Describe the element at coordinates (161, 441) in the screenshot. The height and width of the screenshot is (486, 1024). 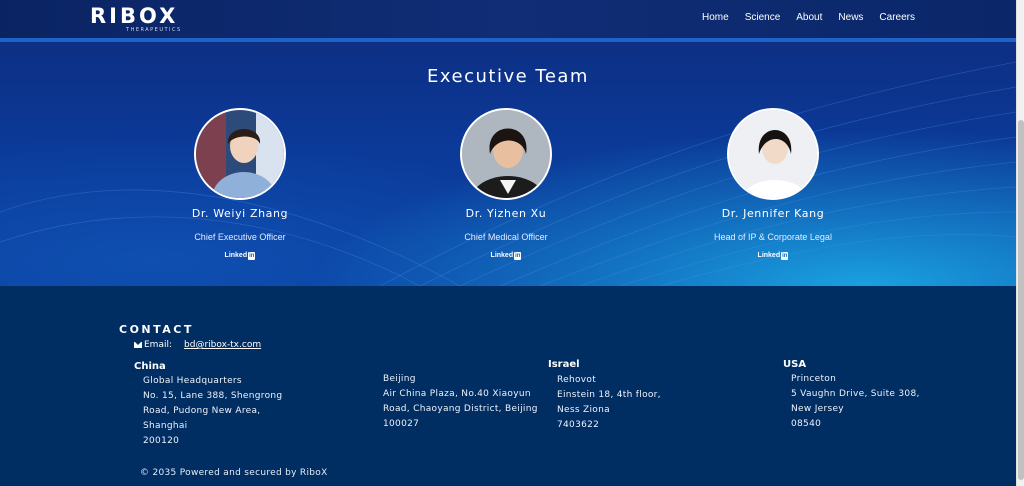
I see `address-line: 200120` at that location.